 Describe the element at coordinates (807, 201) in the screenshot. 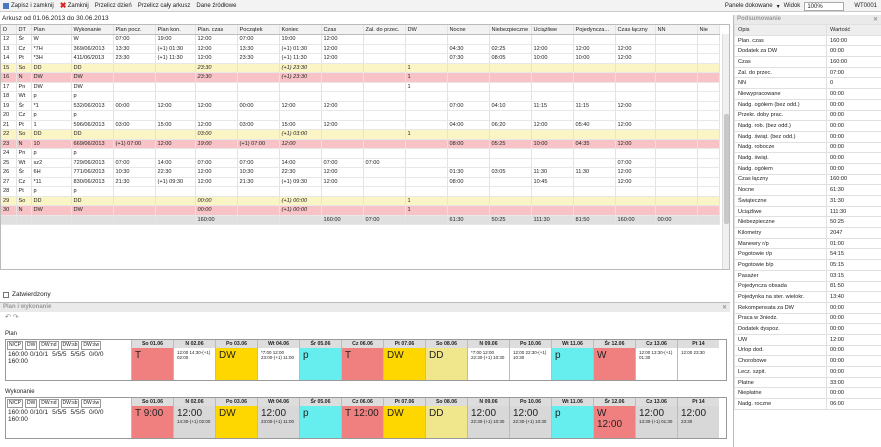

I see `summary-row: Świąteczne 31:30` at that location.